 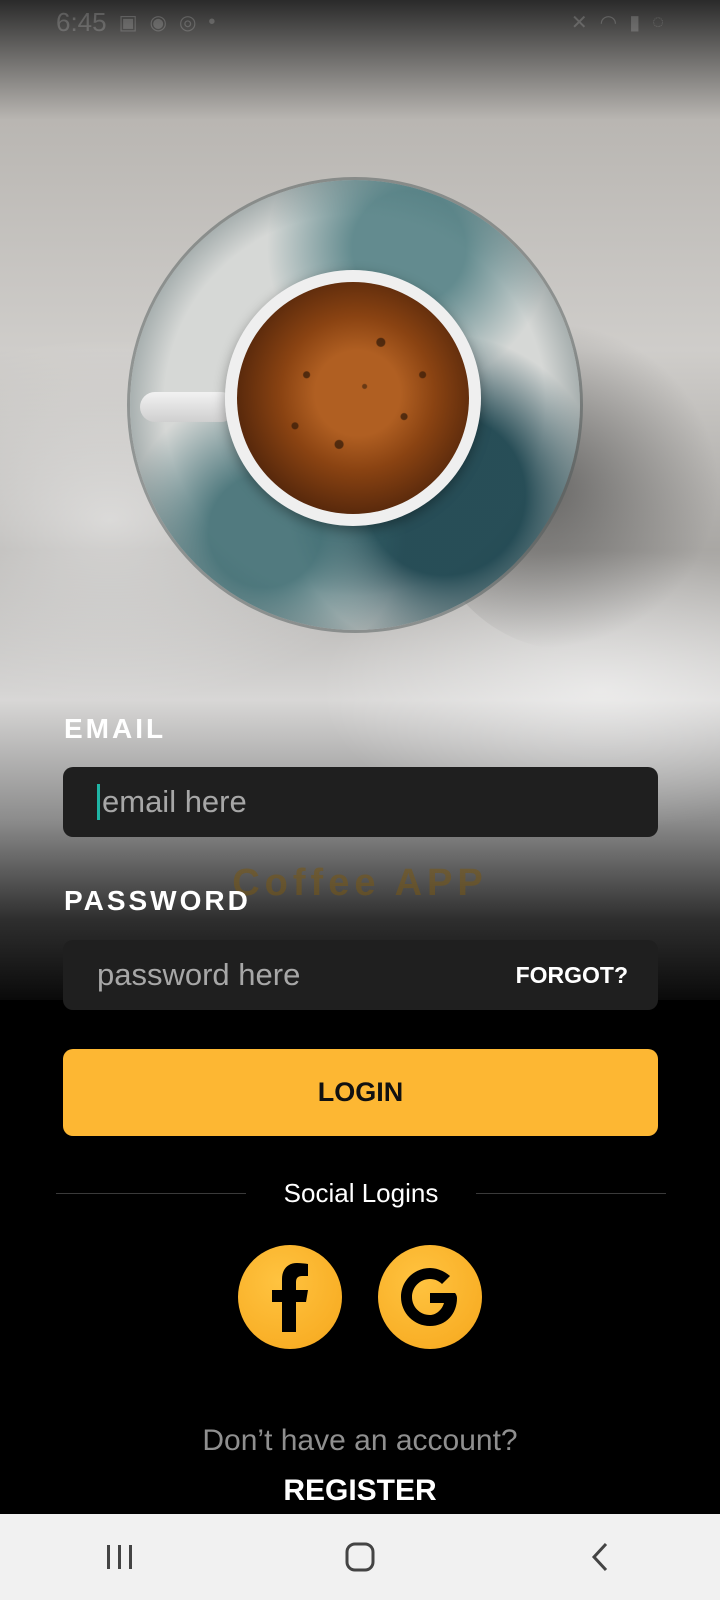 What do you see at coordinates (571, 1193) in the screenshot?
I see `divider-right` at bounding box center [571, 1193].